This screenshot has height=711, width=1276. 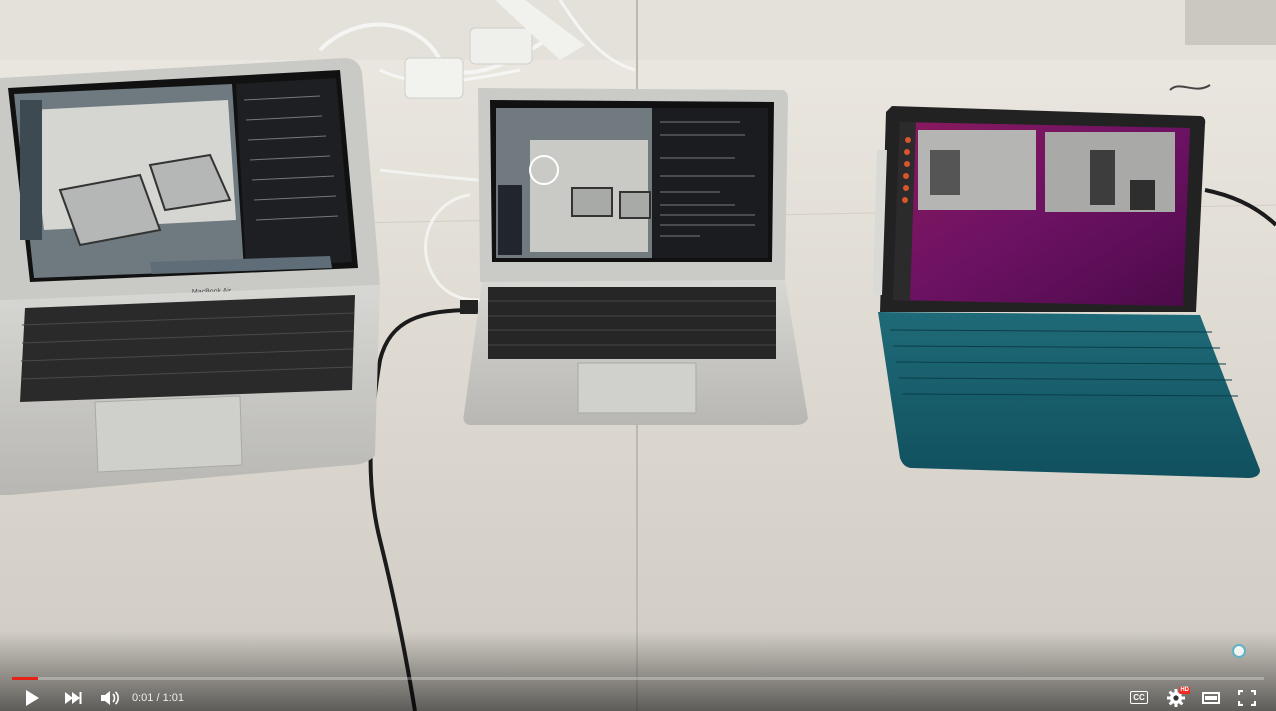 I want to click on progress-played, so click(x=25, y=678).